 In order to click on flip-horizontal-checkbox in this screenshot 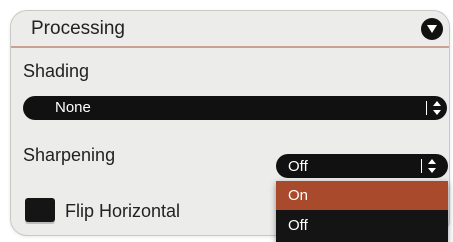, I will do `click(40, 210)`.